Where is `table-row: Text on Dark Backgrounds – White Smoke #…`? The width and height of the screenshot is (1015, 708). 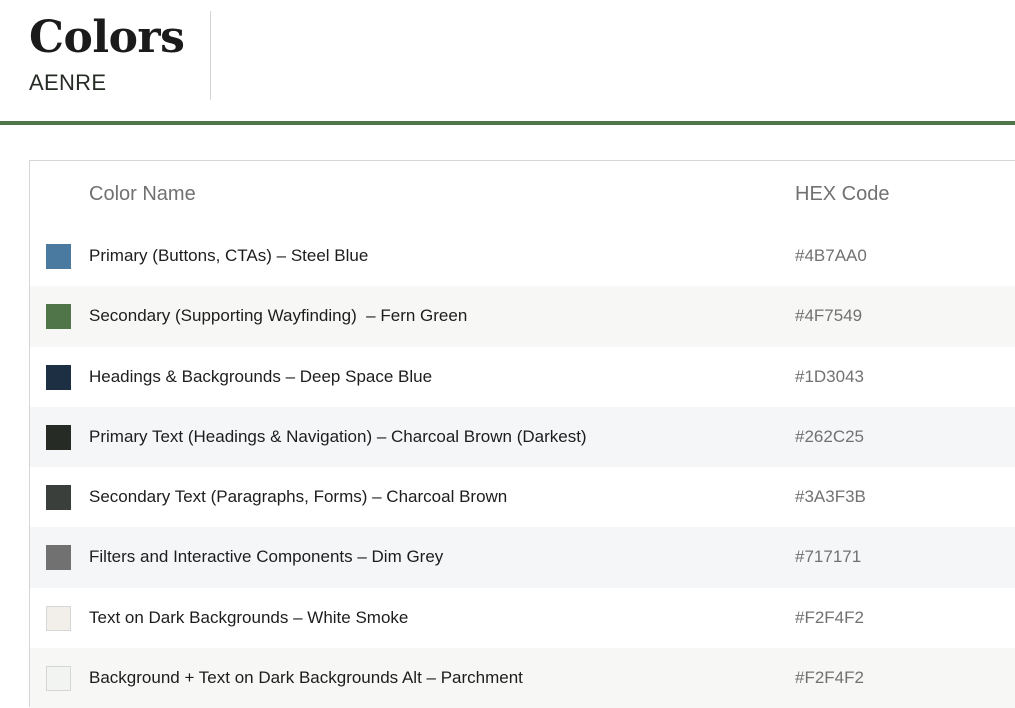
table-row: Text on Dark Backgrounds – White Smoke #… is located at coordinates (522, 618).